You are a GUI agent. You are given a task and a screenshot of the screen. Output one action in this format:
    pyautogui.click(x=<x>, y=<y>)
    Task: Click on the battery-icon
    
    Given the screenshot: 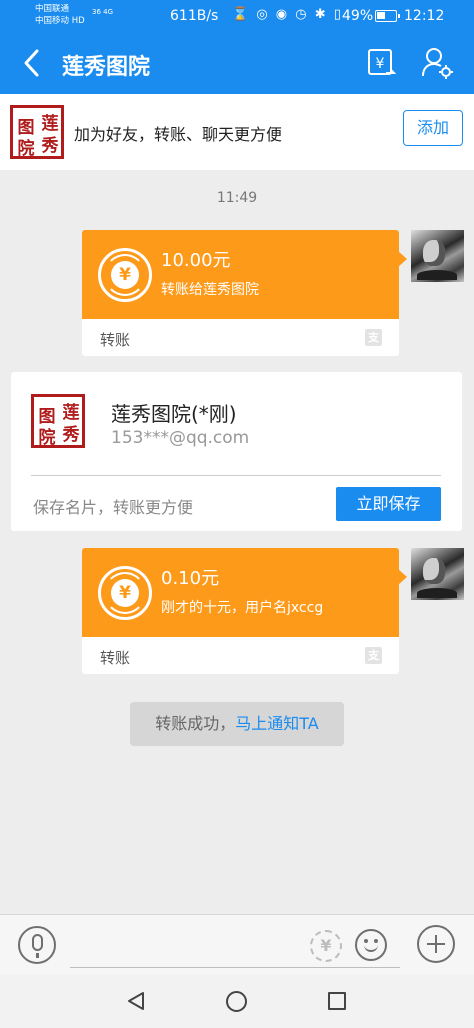 What is the action you would take?
    pyautogui.click(x=387, y=16)
    